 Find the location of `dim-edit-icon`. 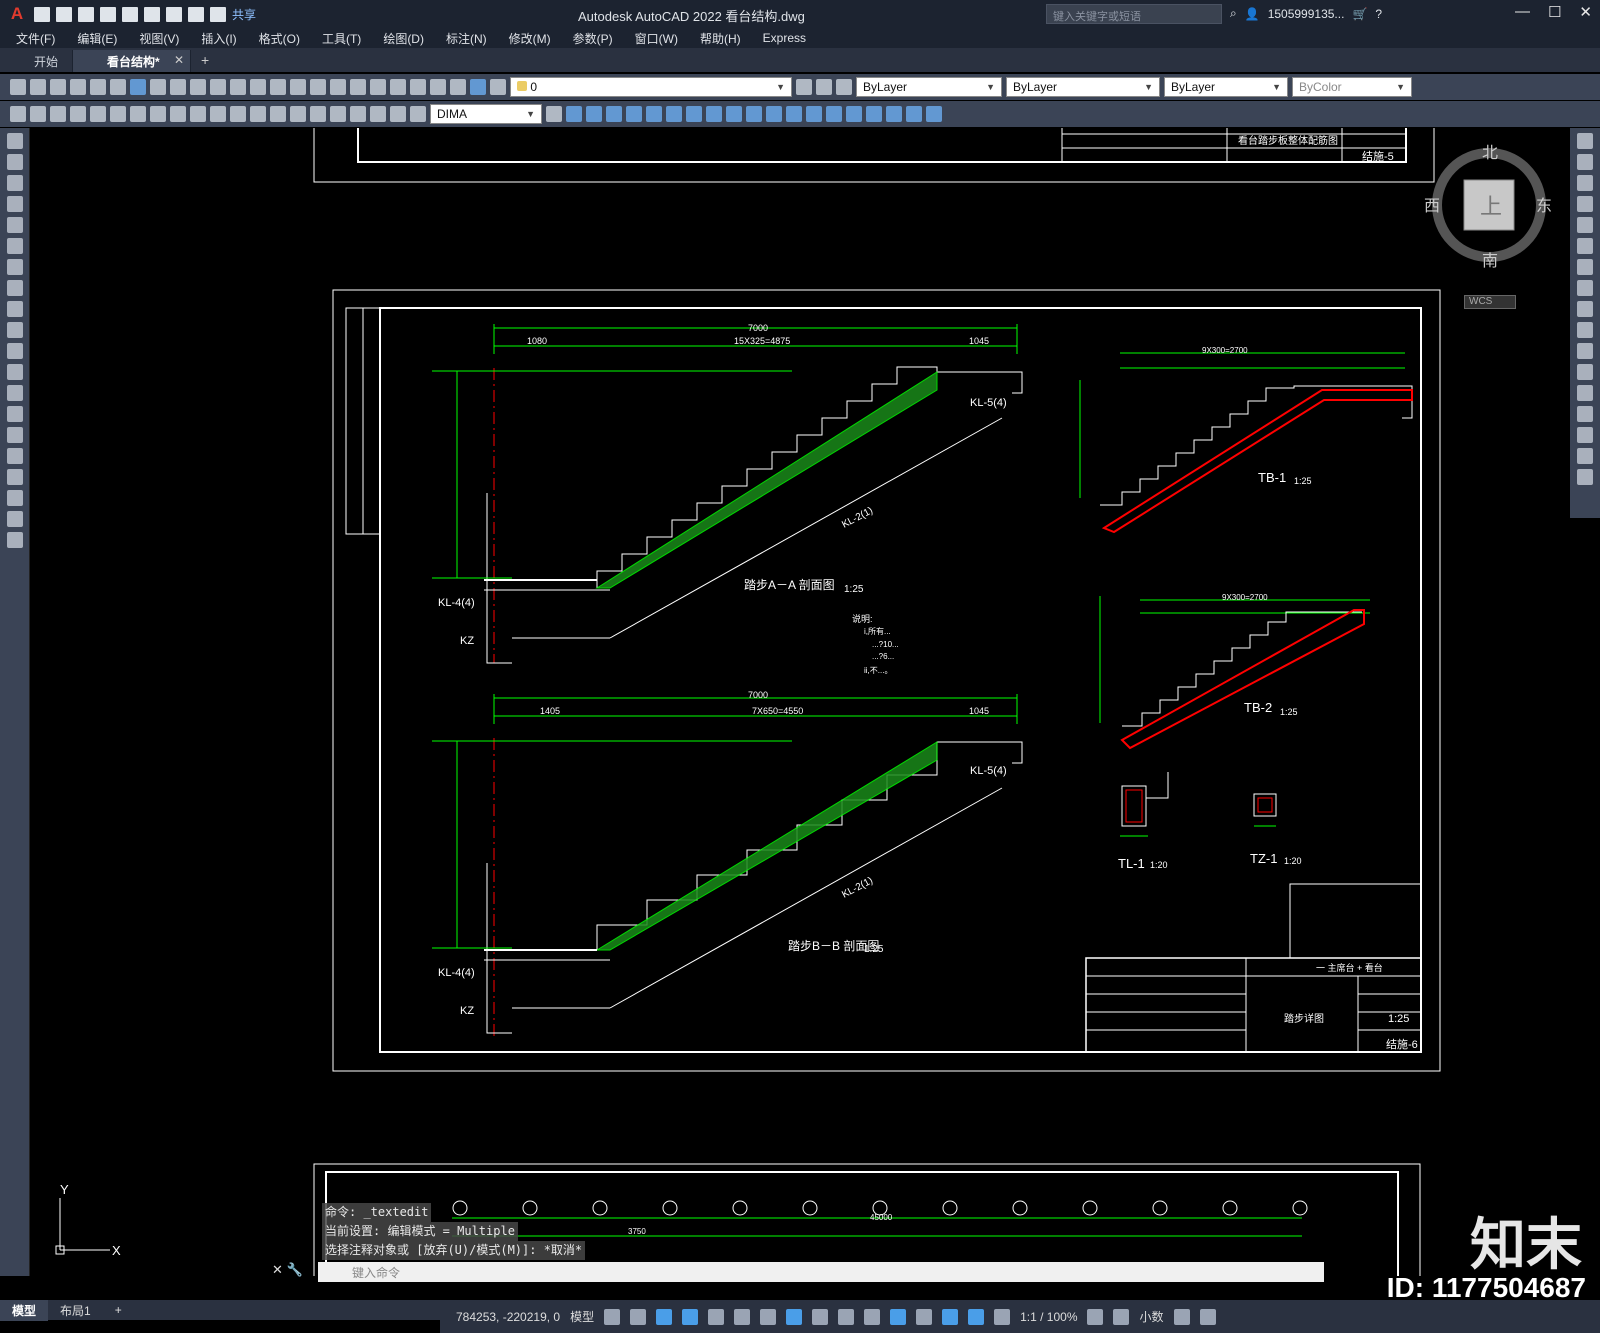

dim-edit-icon is located at coordinates (378, 114).